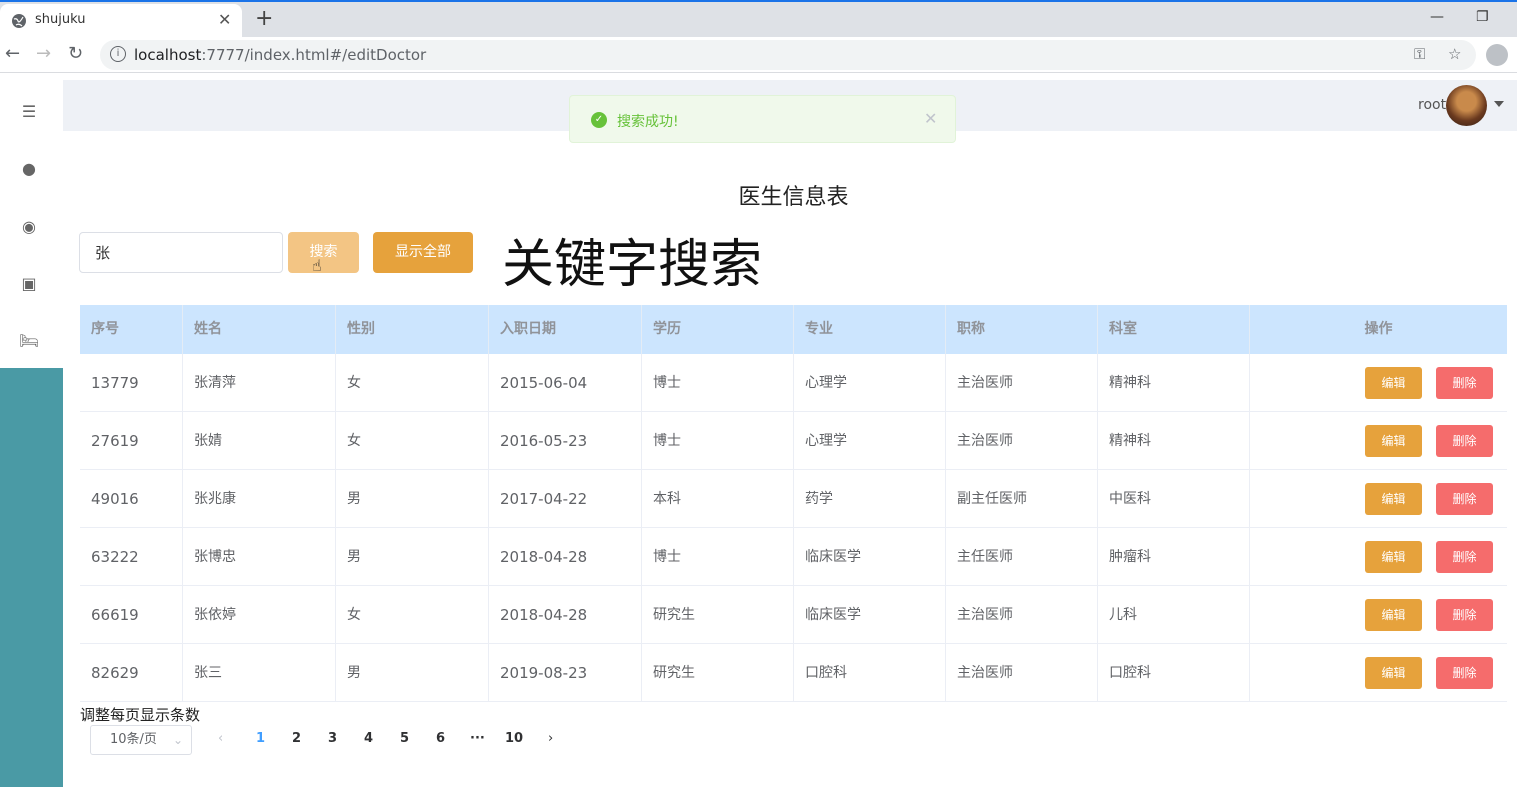 This screenshot has height=787, width=1517. Describe the element at coordinates (1482, 17) in the screenshot. I see `restore-icon: ❐` at that location.